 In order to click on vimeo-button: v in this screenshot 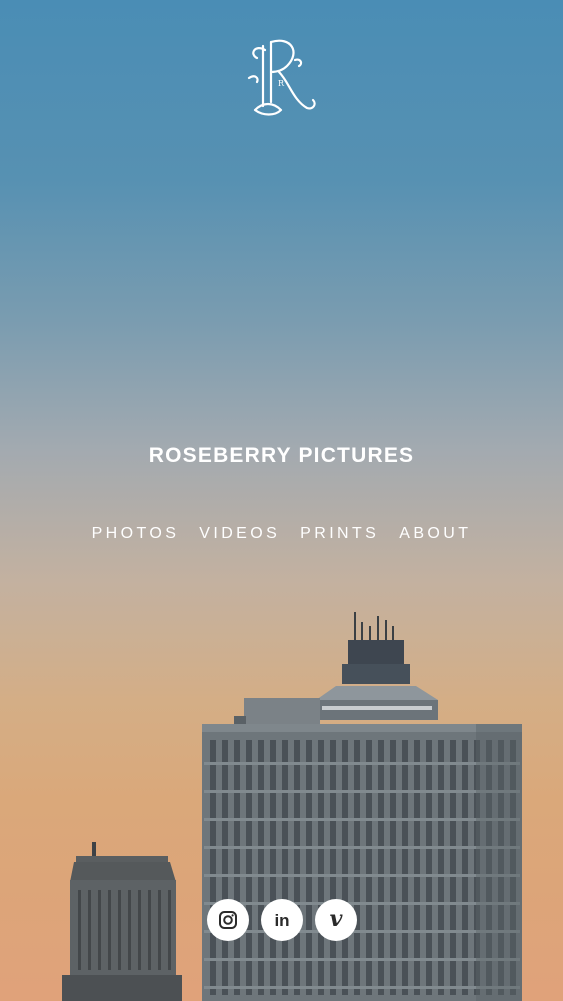, I will do `click(336, 920)`.